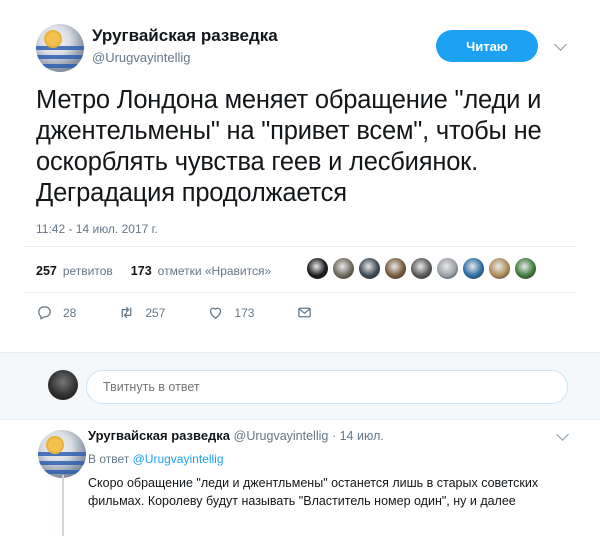 The width and height of the screenshot is (600, 536). I want to click on reply-compose-area, so click(300, 386).